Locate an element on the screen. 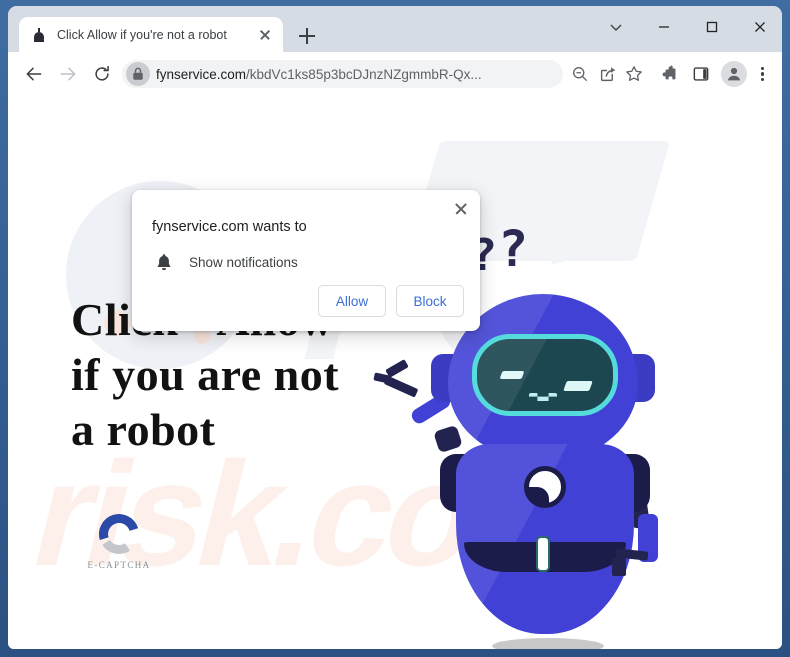  chevron-down-icon is located at coordinates (616, 27).